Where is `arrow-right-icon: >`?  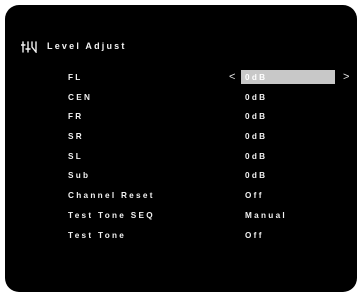
arrow-right-icon: > is located at coordinates (346, 77).